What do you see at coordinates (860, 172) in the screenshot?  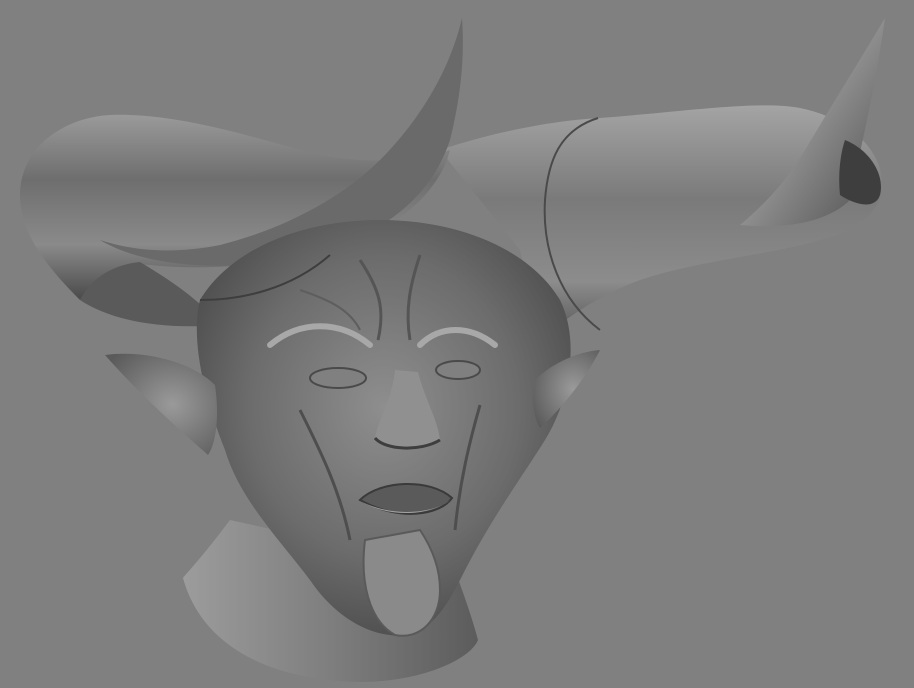 I see `horn-right-end` at bounding box center [860, 172].